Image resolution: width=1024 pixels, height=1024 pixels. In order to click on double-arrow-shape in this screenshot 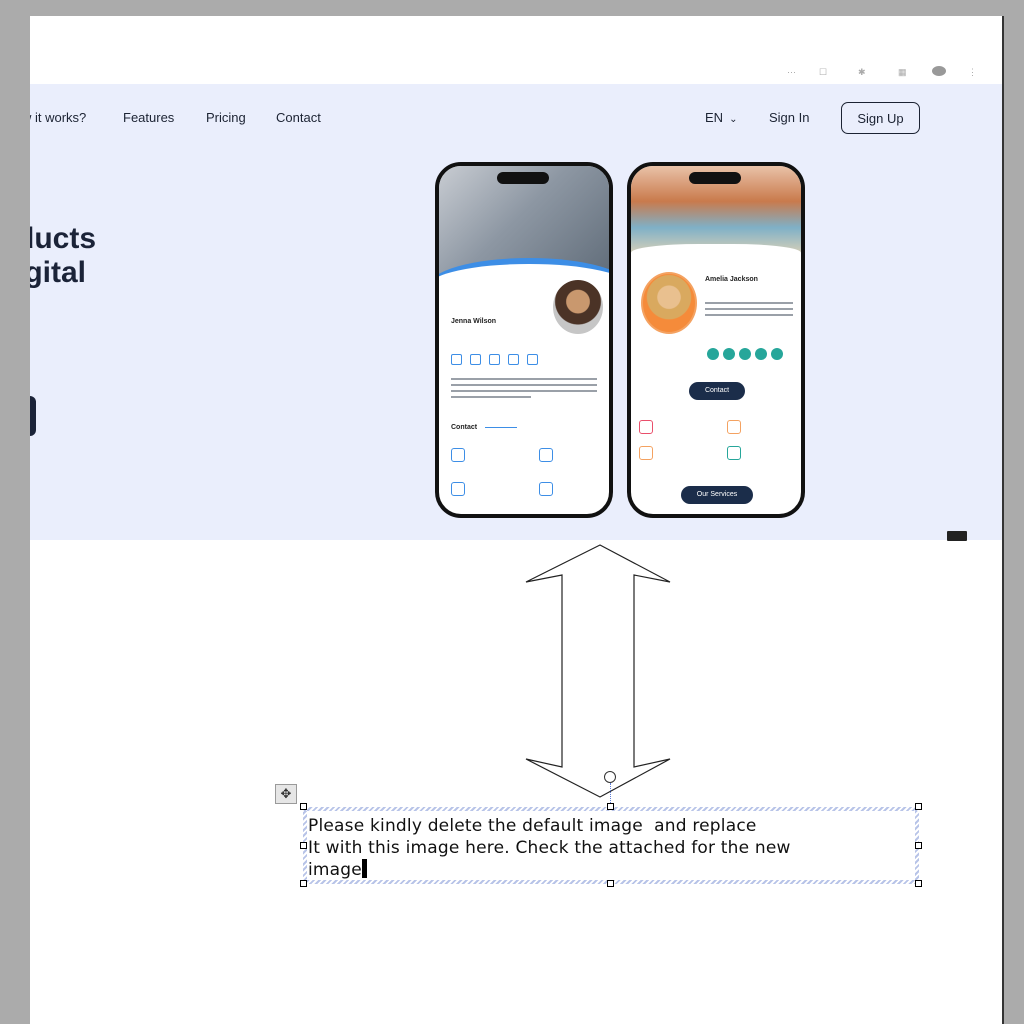, I will do `click(600, 667)`.